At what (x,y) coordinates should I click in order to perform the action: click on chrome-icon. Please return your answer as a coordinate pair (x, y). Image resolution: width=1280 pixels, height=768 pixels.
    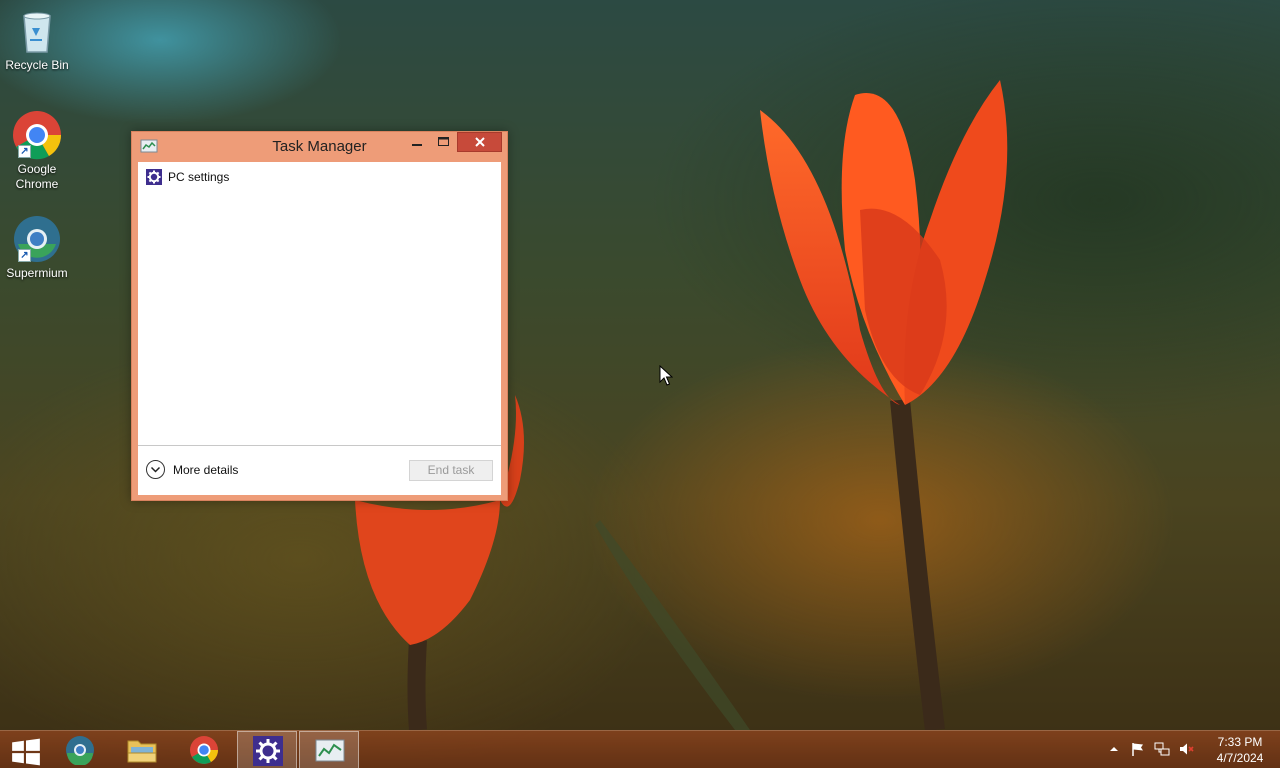
    Looking at the image, I should click on (204, 750).